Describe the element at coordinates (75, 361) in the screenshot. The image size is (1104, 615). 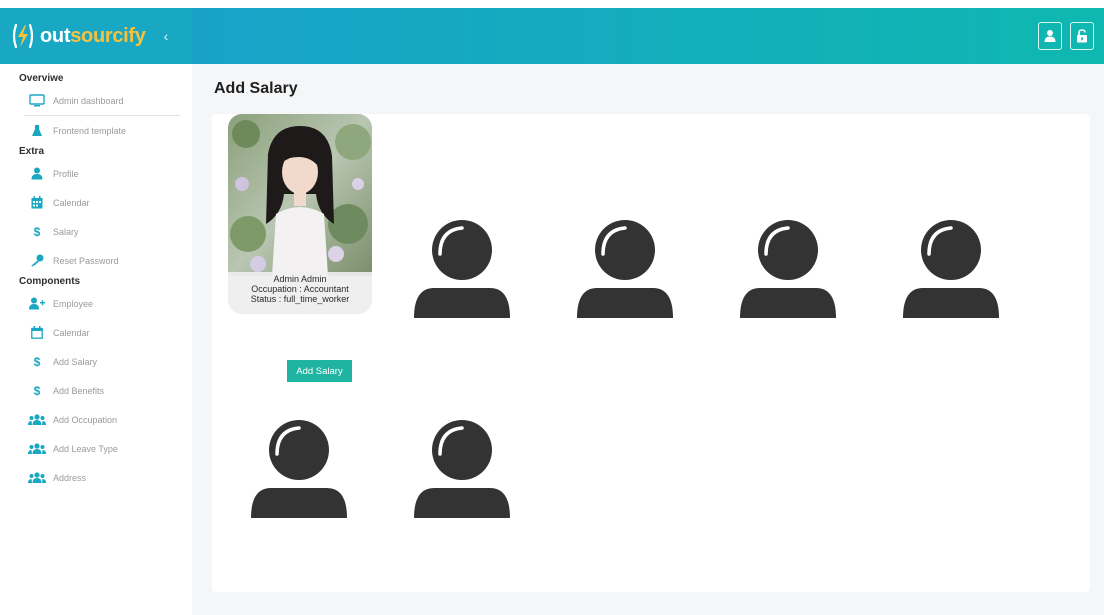
I see `sidebar-item-label: Add Salary` at that location.